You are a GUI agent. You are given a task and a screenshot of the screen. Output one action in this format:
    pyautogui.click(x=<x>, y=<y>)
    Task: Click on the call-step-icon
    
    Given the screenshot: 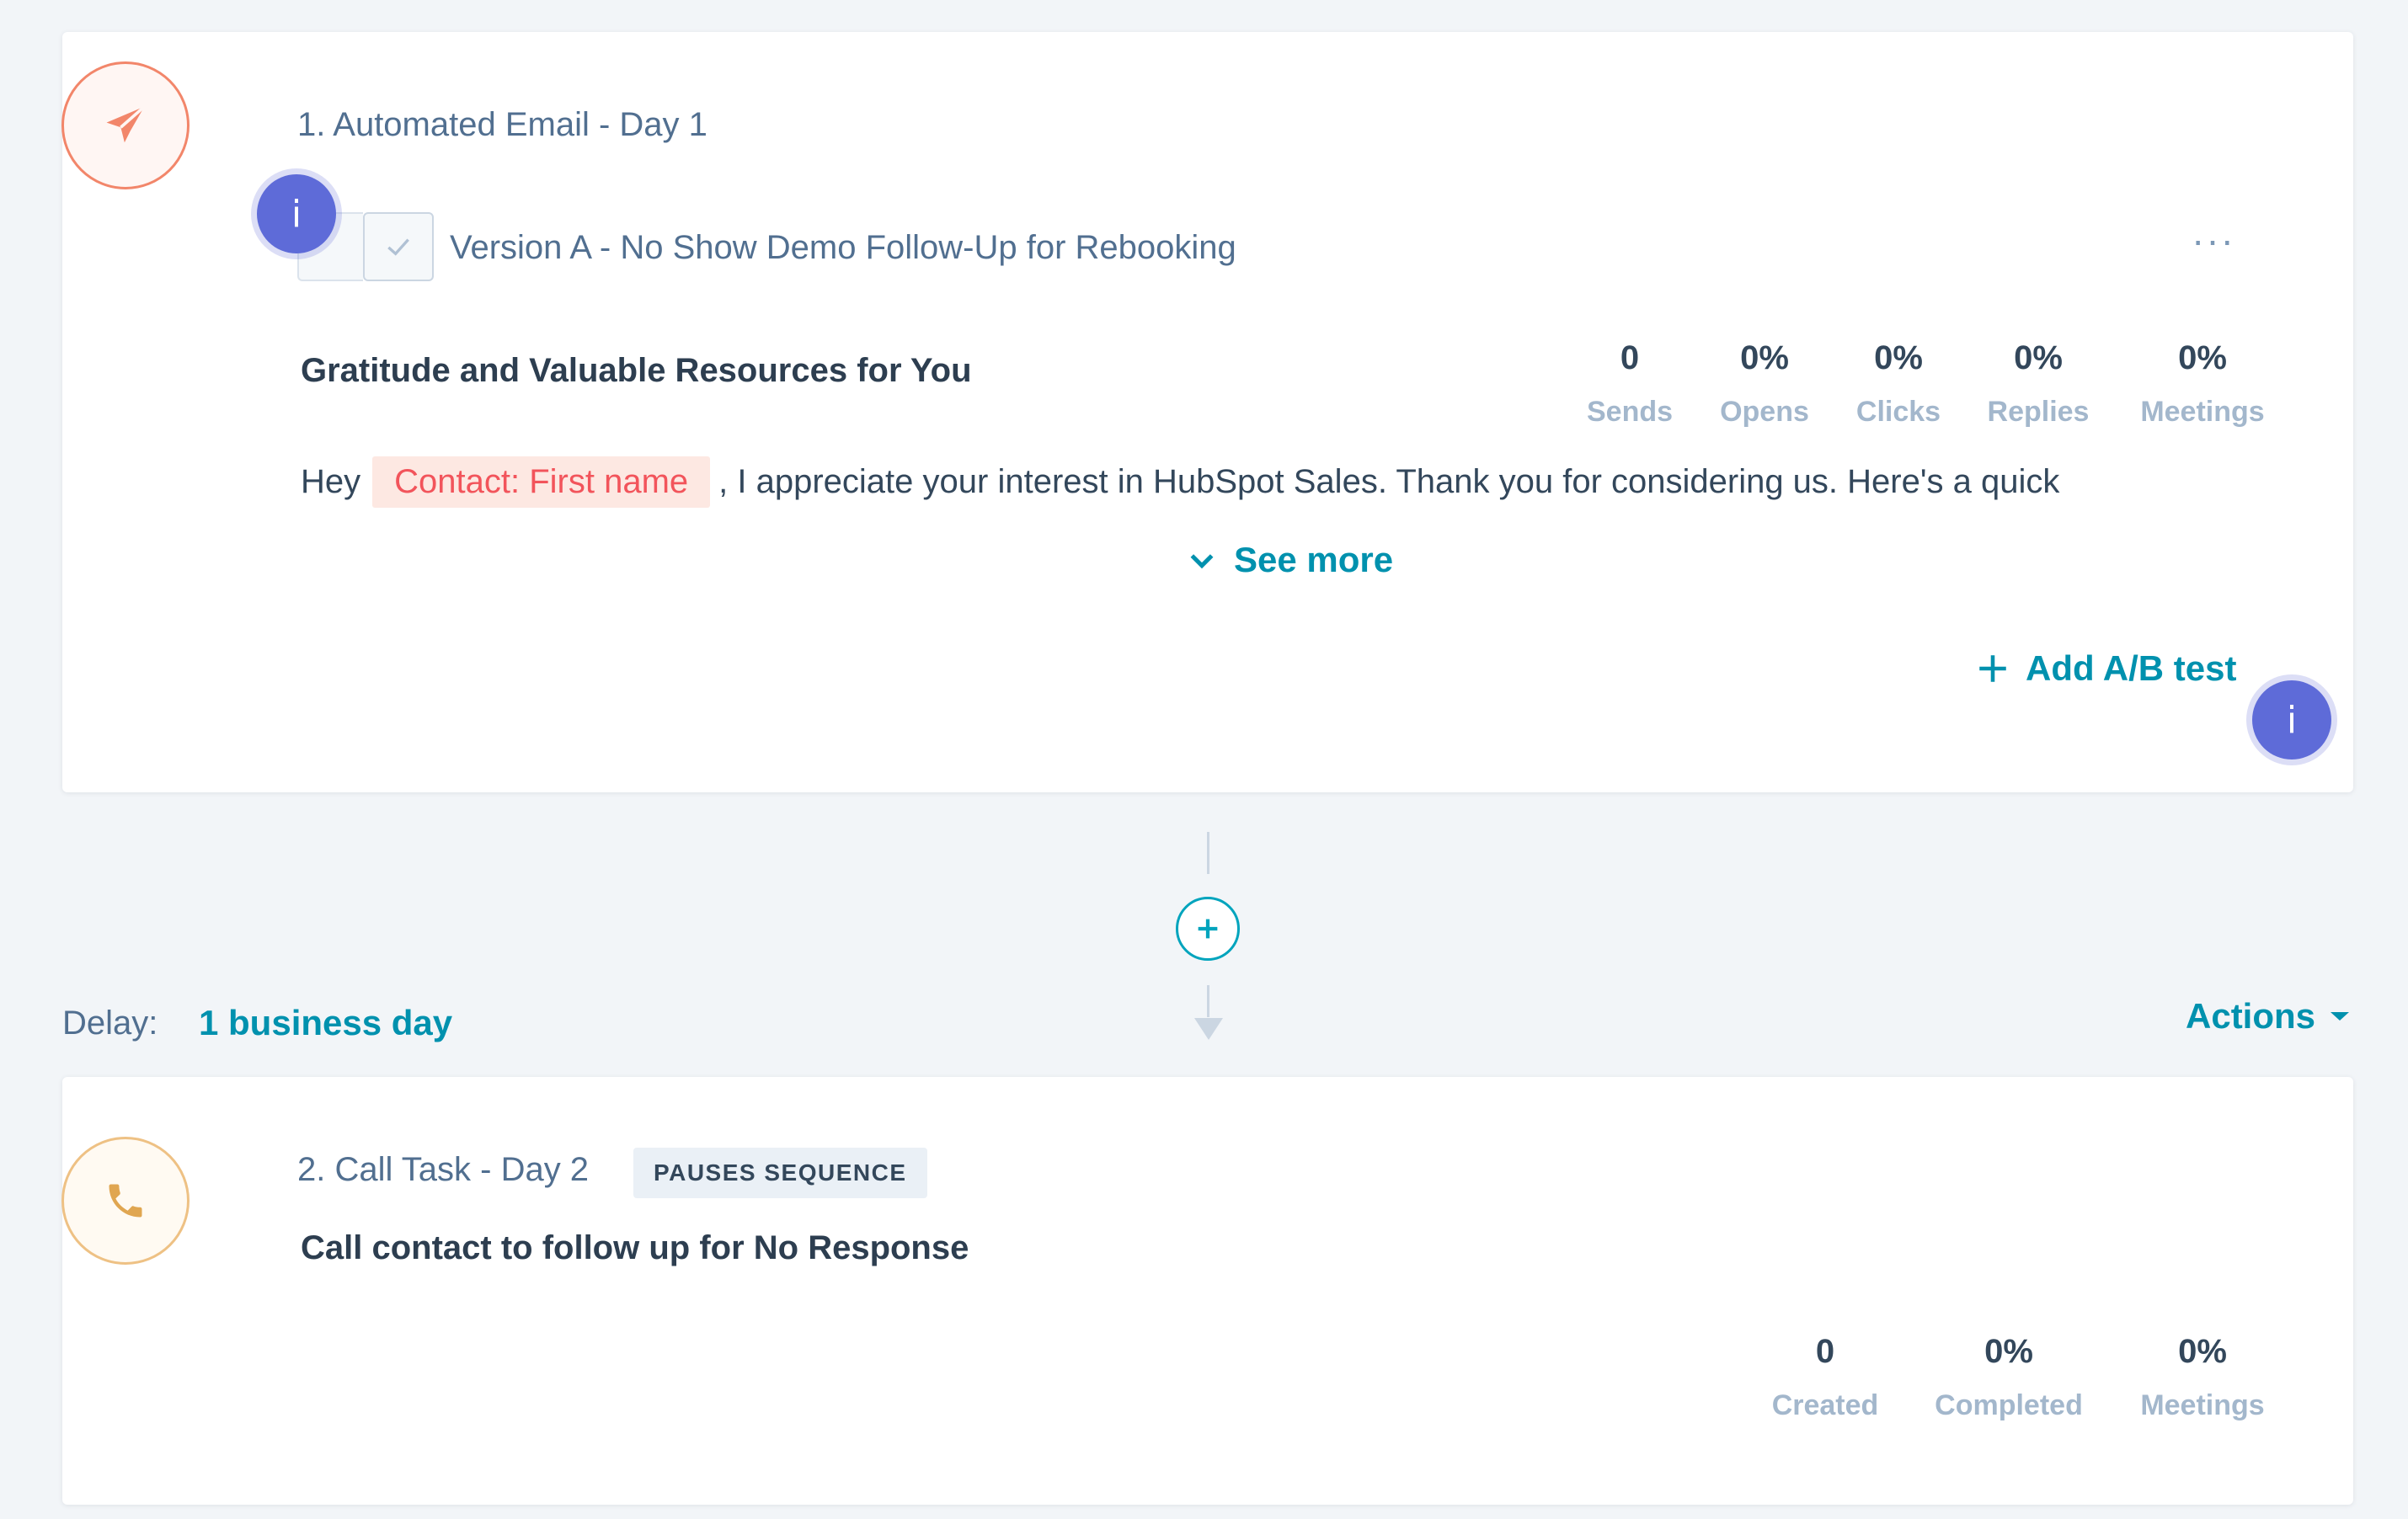 What is the action you would take?
    pyautogui.click(x=125, y=1201)
    